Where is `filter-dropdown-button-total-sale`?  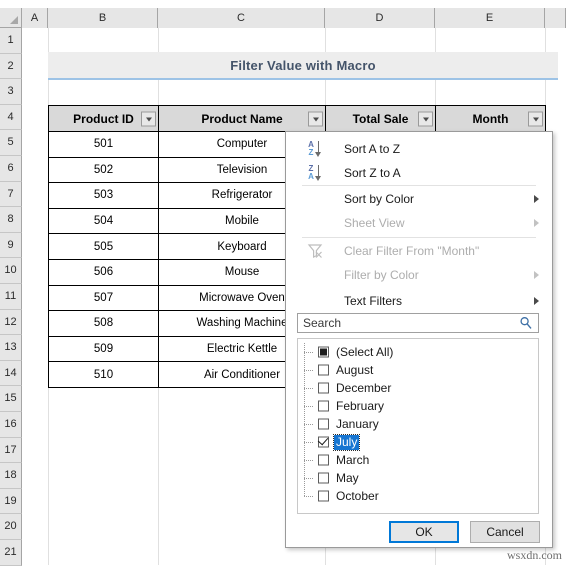
filter-dropdown-button-total-sale is located at coordinates (425, 118).